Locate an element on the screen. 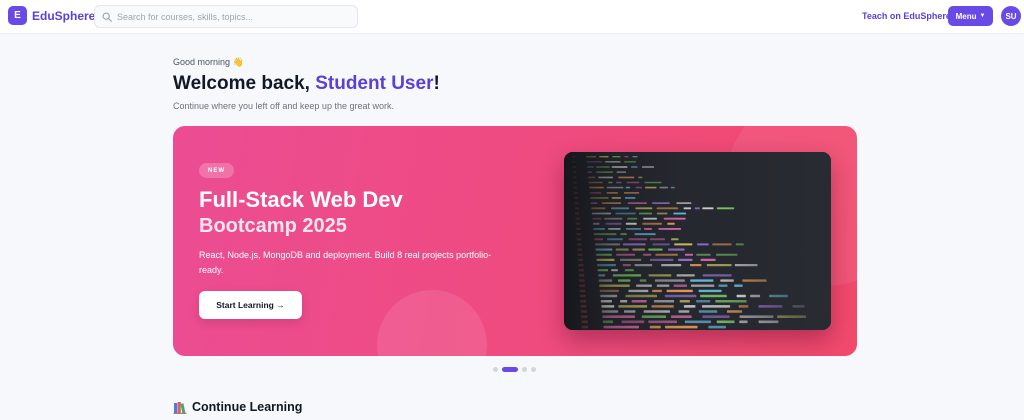  menu-button: Menu ▼ is located at coordinates (970, 16).